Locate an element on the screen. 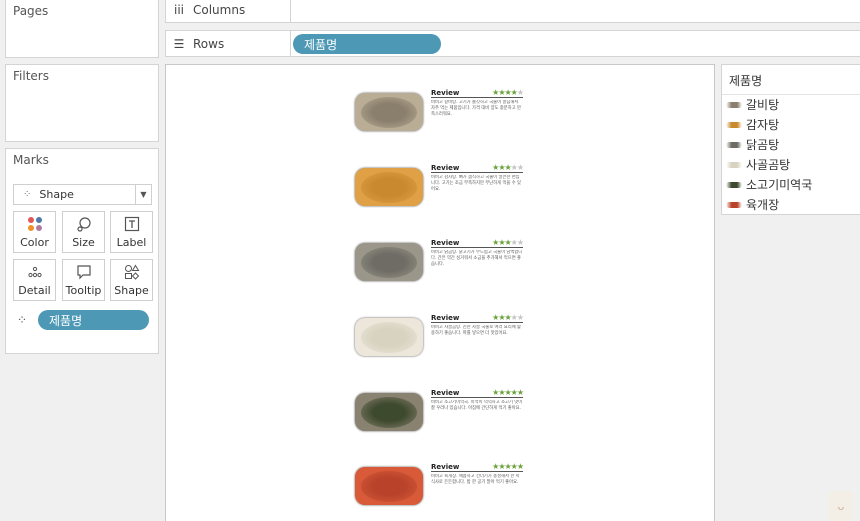 This screenshot has height=521, width=860. color-dots-icon is located at coordinates (35, 224).